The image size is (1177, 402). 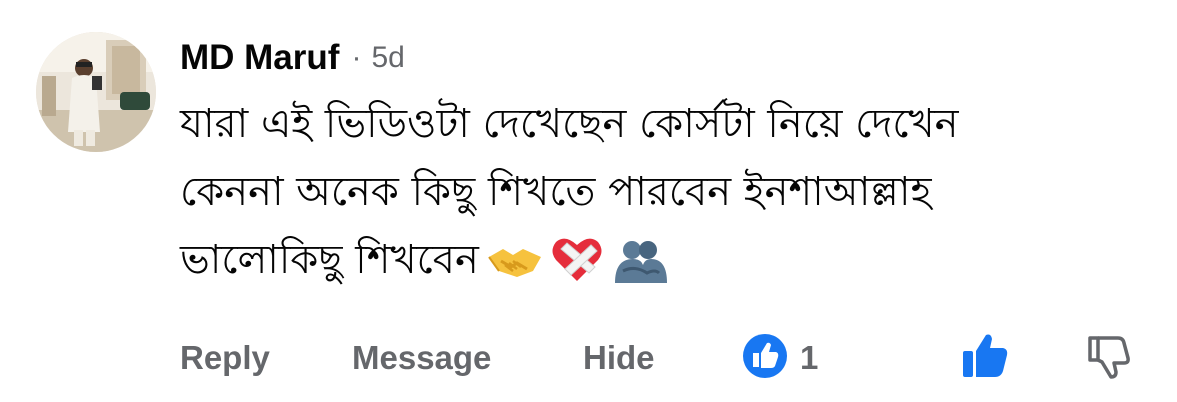 What do you see at coordinates (619, 358) in the screenshot?
I see `hide-button: Hide` at bounding box center [619, 358].